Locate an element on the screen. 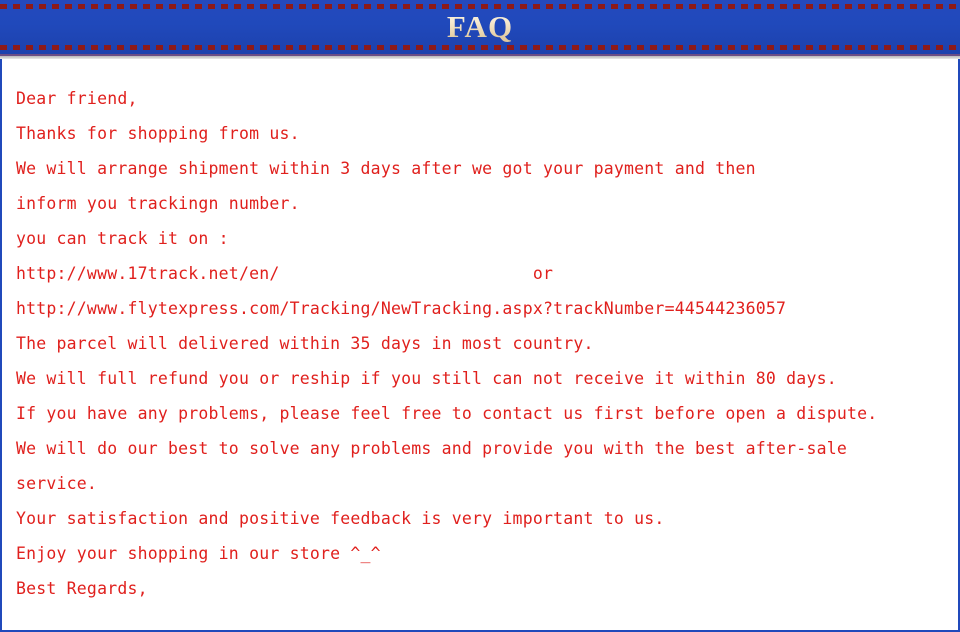 This screenshot has height=632, width=960. faq-line-emoticon: Enjoy your shopping in our store ^_^ is located at coordinates (198, 553).